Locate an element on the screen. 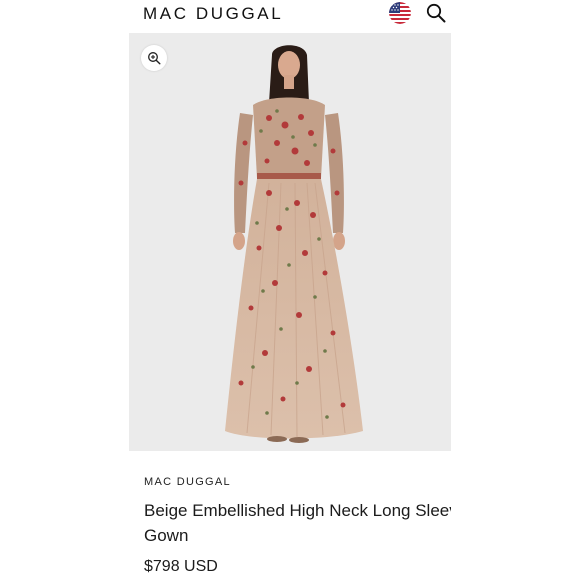 Image resolution: width=580 pixels, height=580 pixels. product-brand: MAC DUGGAL is located at coordinates (187, 482).